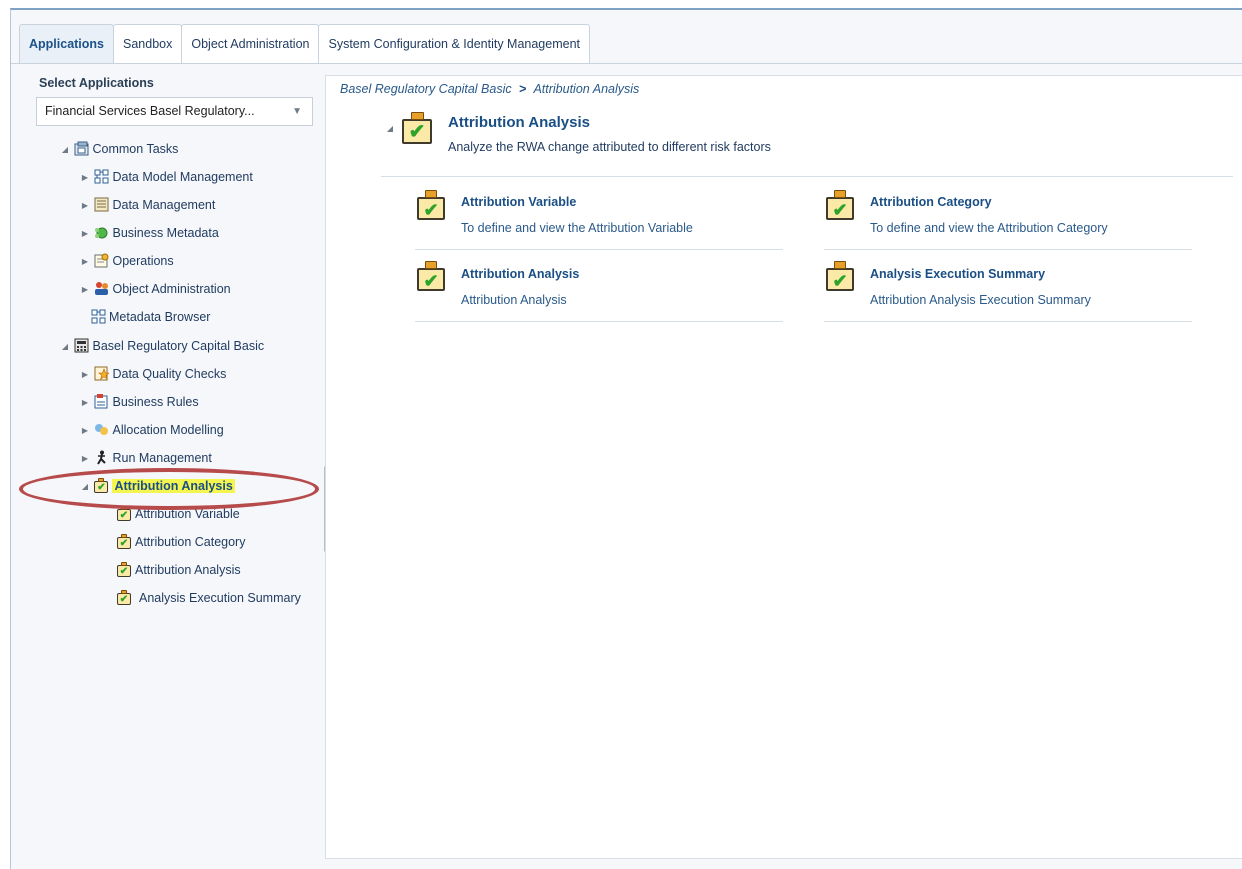  I want to click on tree-item-business-metadata: ▶ Business Metadata, so click(149, 233).